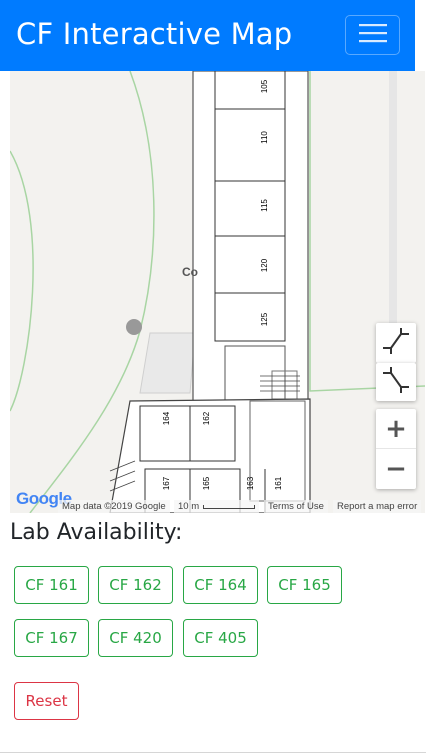 The height and width of the screenshot is (754, 426). I want to click on lab-button-cf-405: CF 405, so click(220, 638).